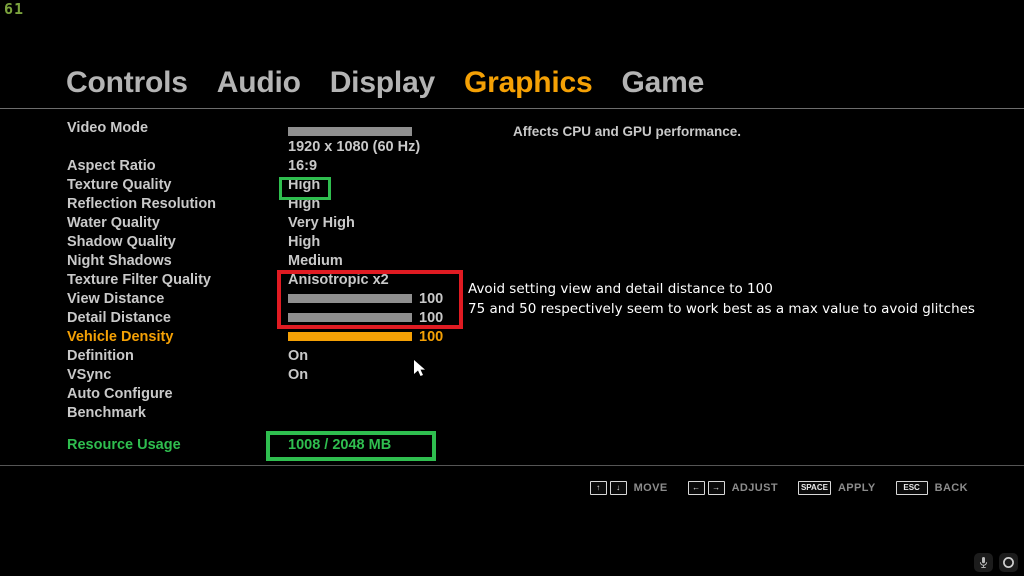 Image resolution: width=1024 pixels, height=576 pixels. Describe the element at coordinates (139, 279) in the screenshot. I see `setting-label: Texture Filter Quality` at that location.